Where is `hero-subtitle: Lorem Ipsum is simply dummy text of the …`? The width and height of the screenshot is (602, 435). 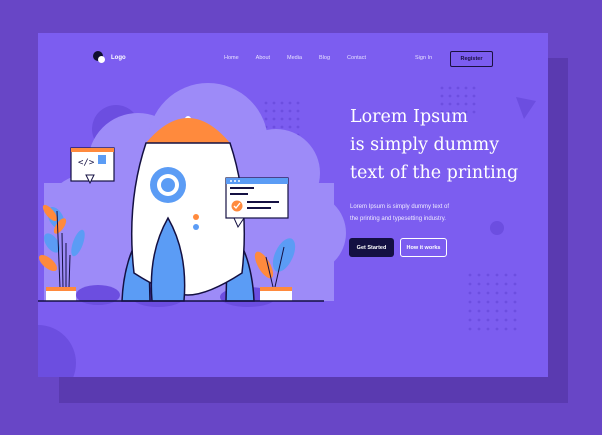 hero-subtitle: Lorem Ipsum is simply dummy text of the … is located at coordinates (420, 213).